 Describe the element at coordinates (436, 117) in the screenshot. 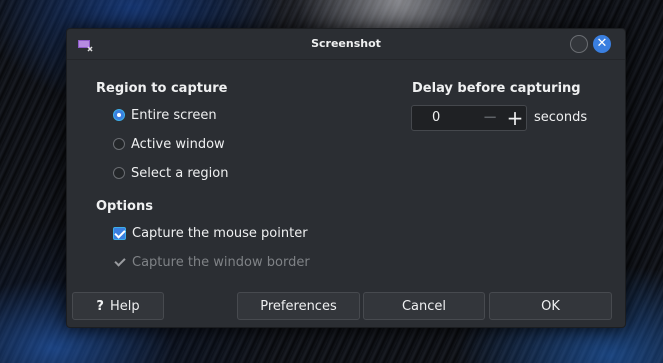

I see `delay-value: 0` at that location.